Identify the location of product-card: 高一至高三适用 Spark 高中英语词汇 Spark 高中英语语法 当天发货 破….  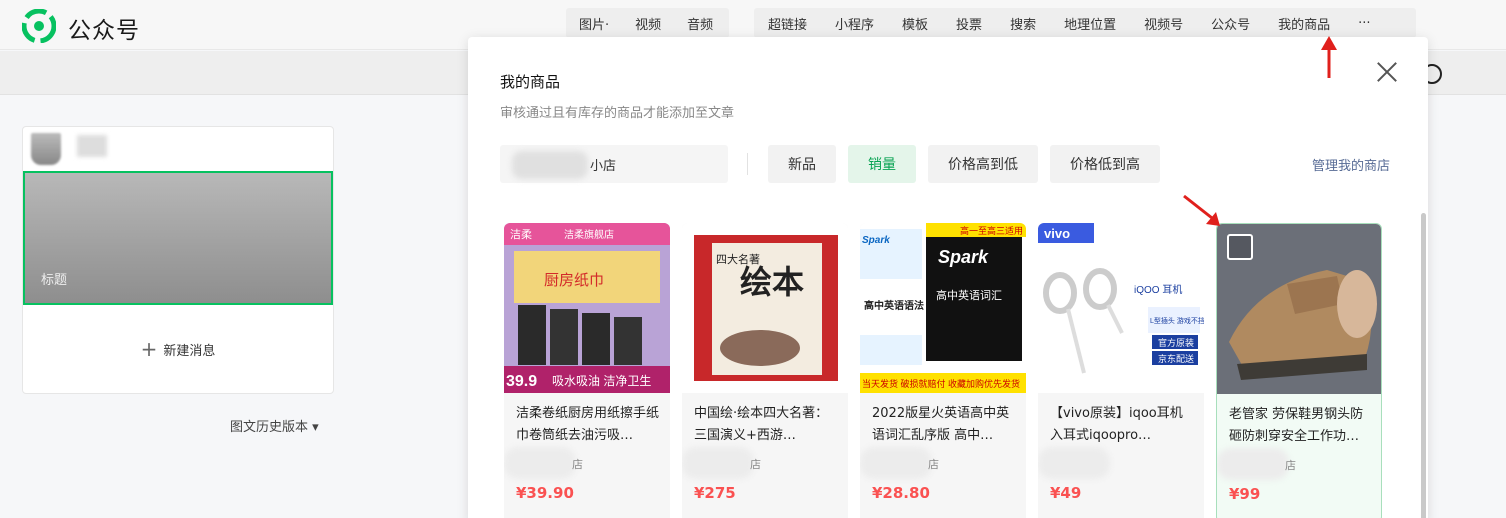
(943, 370).